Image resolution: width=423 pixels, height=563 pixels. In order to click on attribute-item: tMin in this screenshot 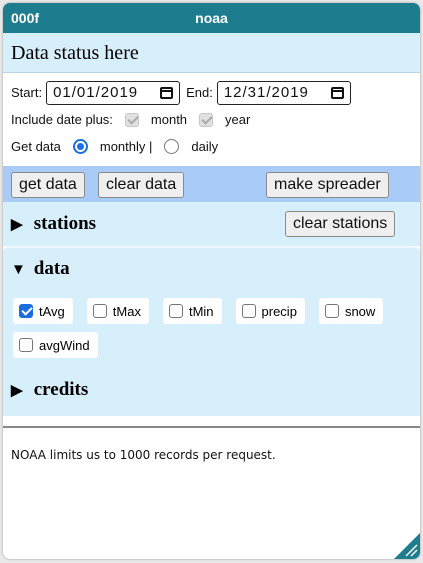, I will do `click(192, 311)`.